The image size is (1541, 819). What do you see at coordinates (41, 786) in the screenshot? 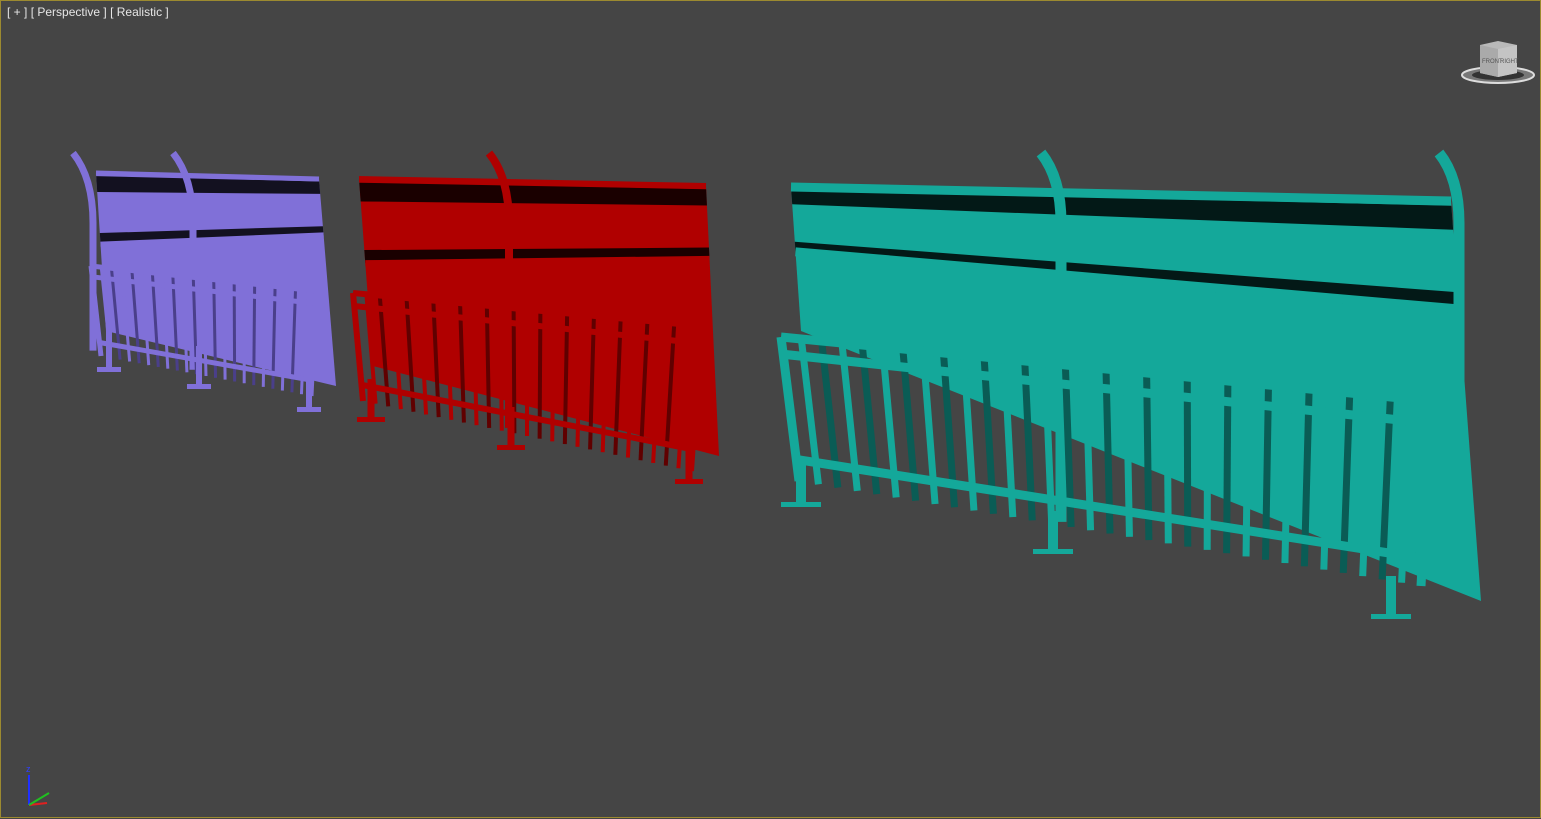
I see `axis-gizmo-icon: z` at bounding box center [41, 786].